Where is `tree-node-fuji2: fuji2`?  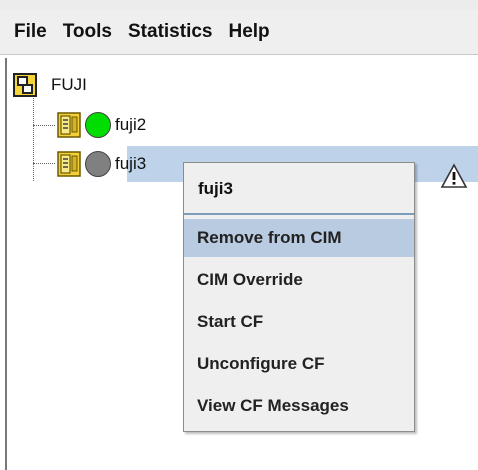
tree-node-fuji2: fuji2 is located at coordinates (101, 125).